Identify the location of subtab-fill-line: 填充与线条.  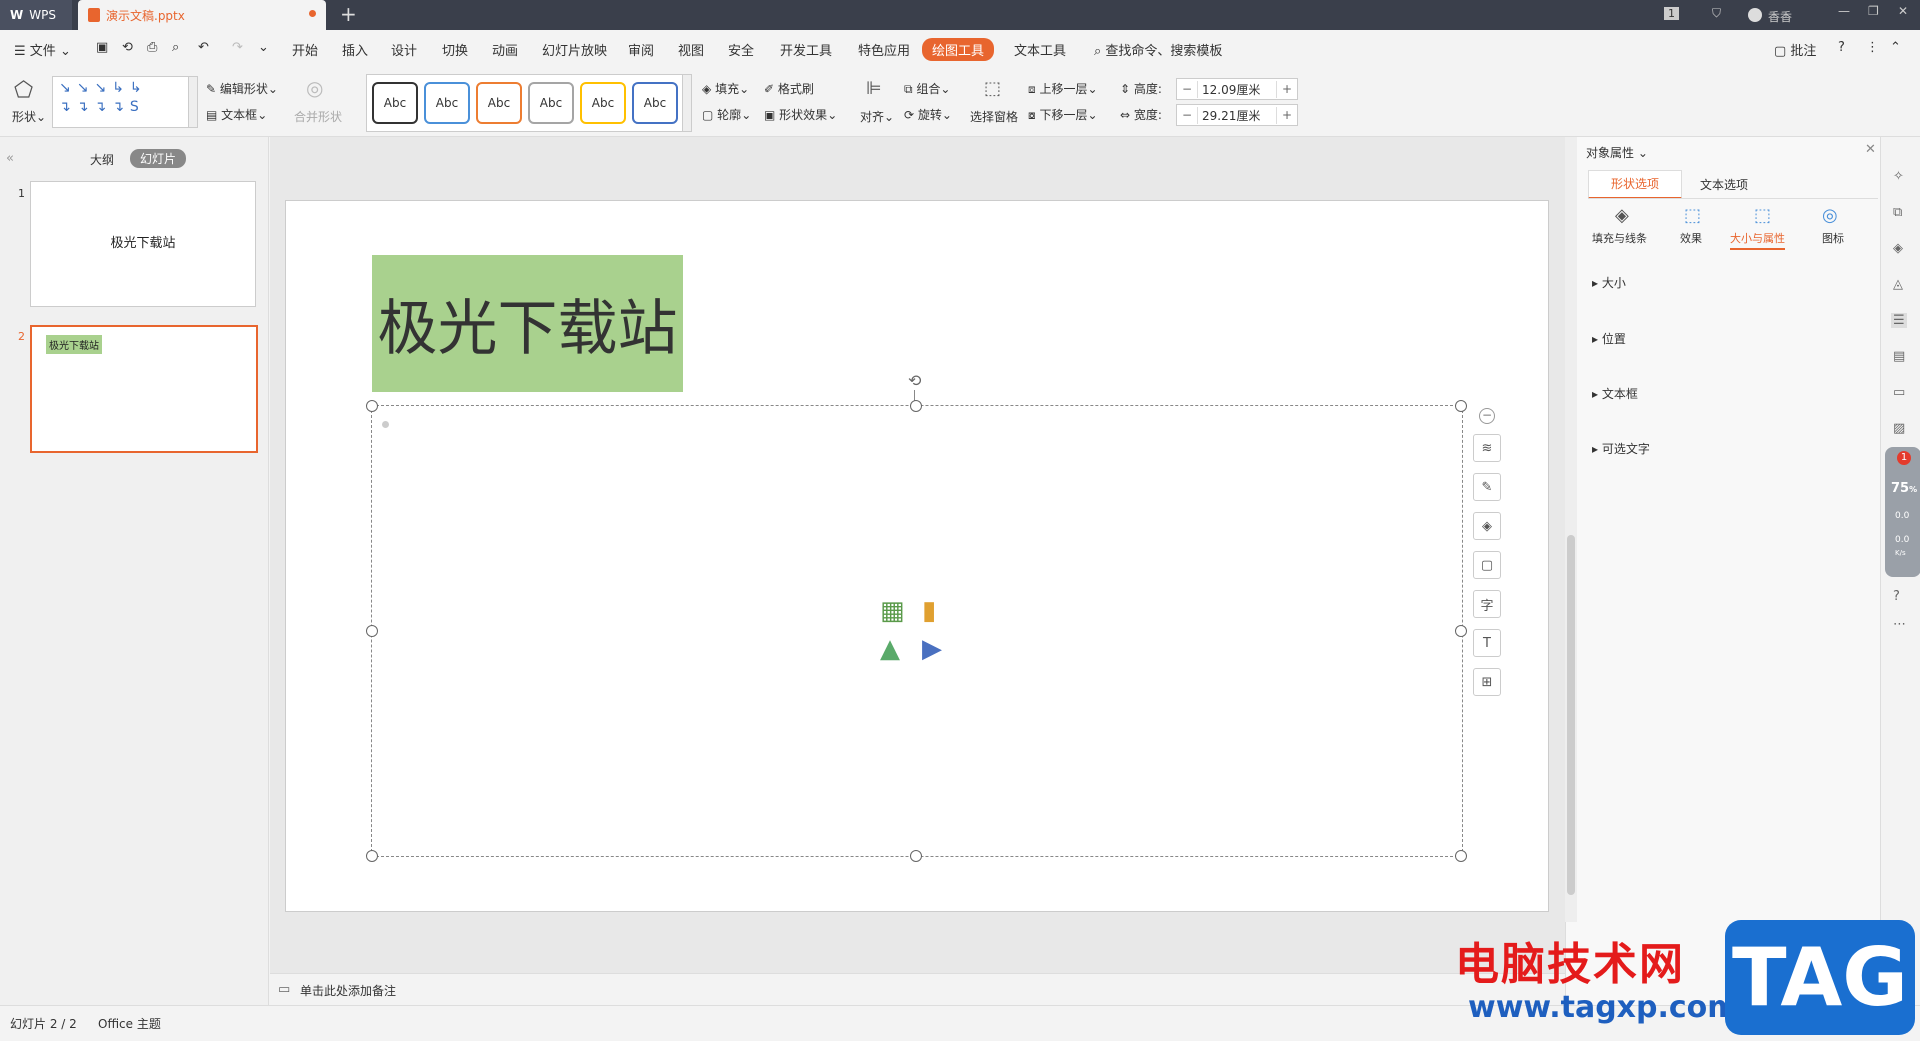
(1619, 238).